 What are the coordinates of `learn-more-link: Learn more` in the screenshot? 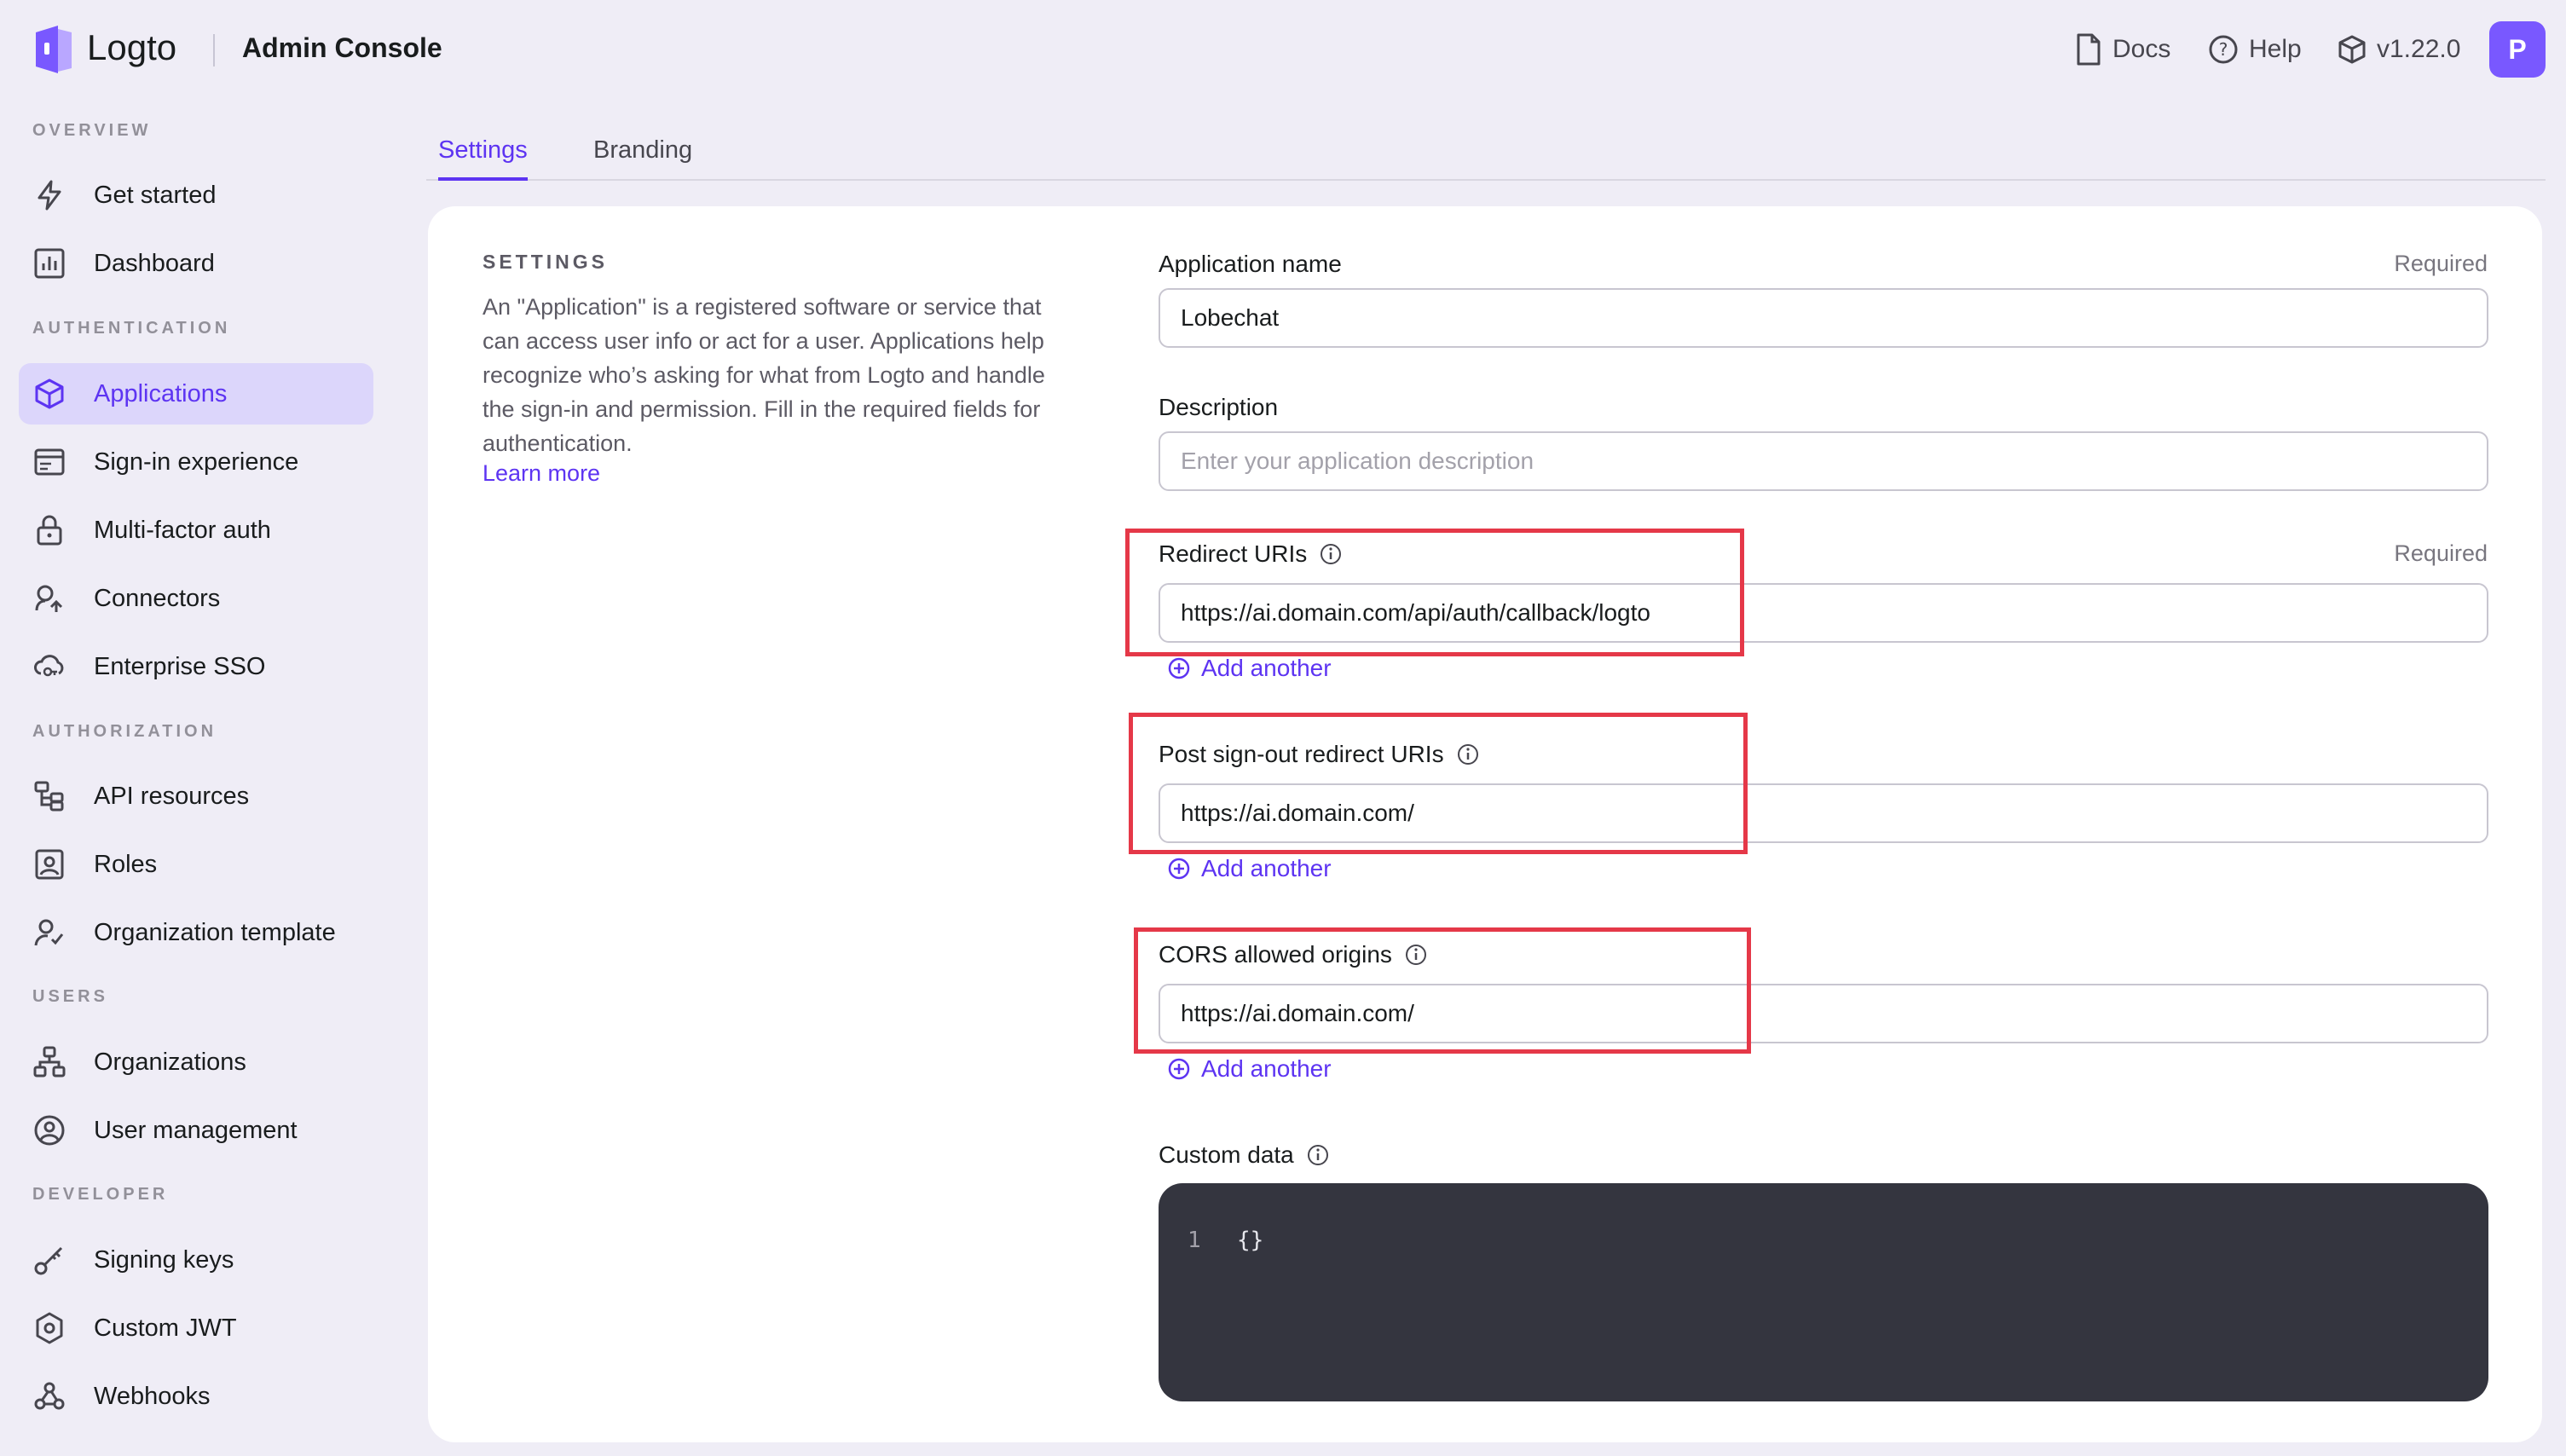 It's located at (541, 473).